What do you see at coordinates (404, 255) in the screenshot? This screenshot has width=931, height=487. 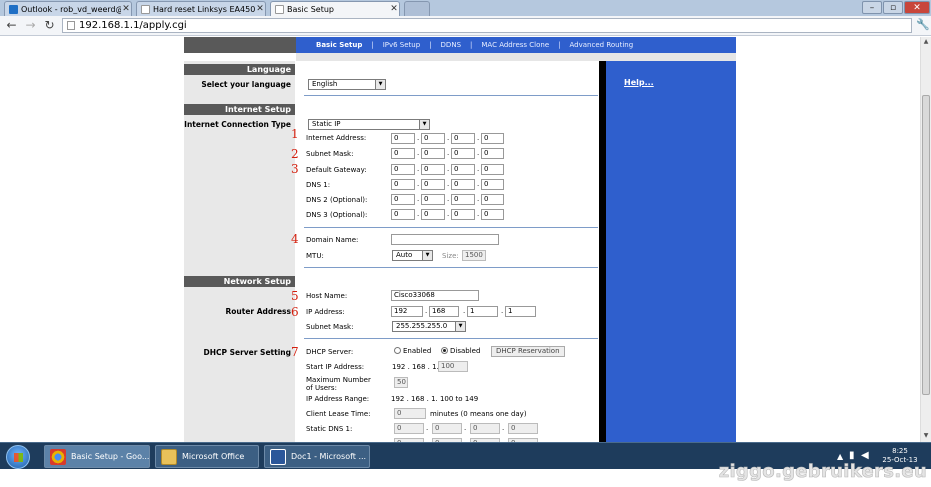 I see `mtu-value: Auto` at bounding box center [404, 255].